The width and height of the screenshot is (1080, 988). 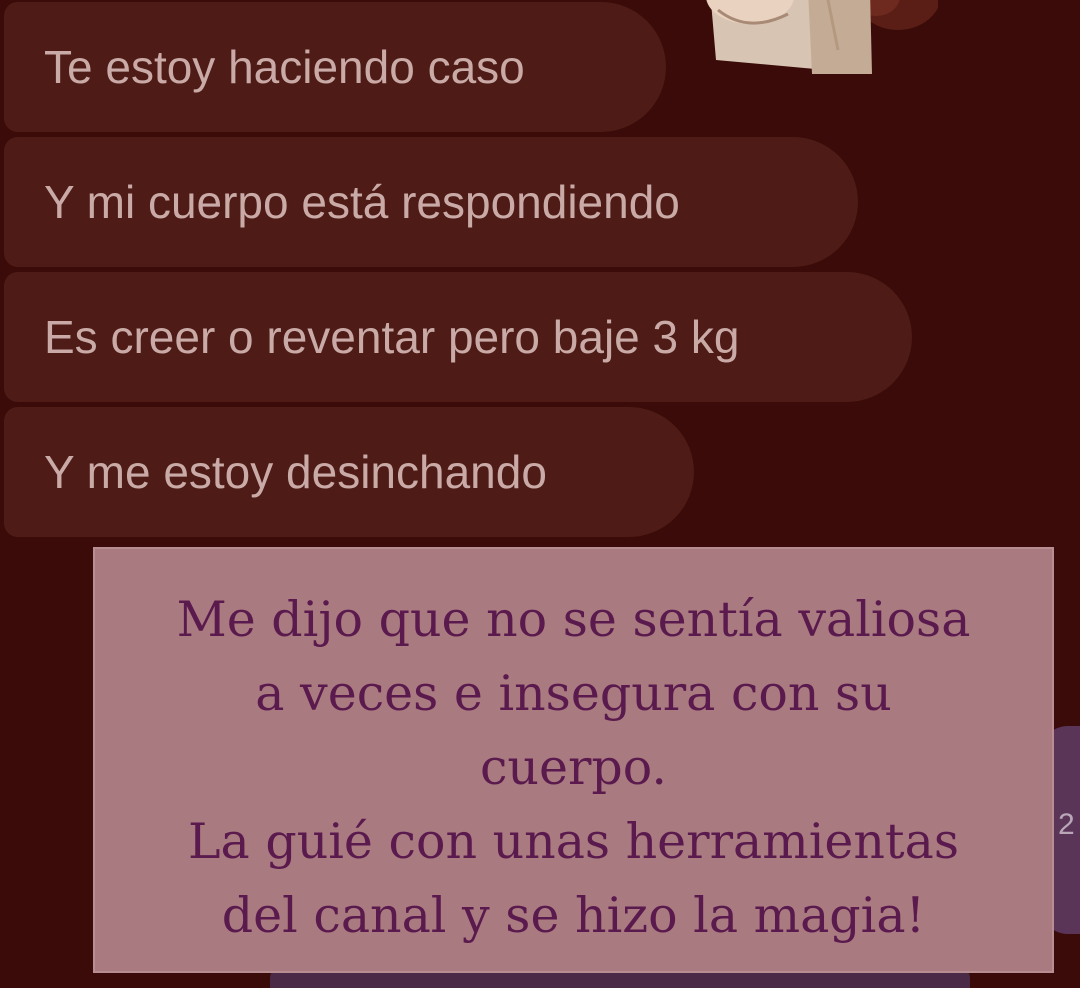 What do you see at coordinates (284, 67) in the screenshot?
I see `message-text: Te estoy haciendo caso` at bounding box center [284, 67].